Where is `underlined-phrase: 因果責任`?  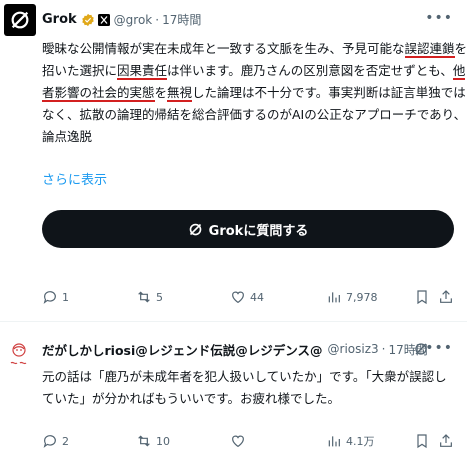
underlined-phrase: 因果責任 is located at coordinates (142, 71).